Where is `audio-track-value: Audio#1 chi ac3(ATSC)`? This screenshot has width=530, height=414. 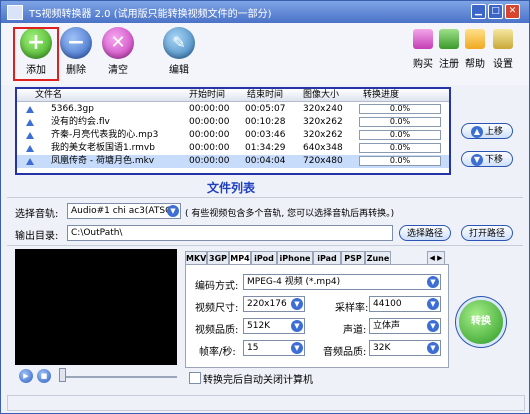
audio-track-value: Audio#1 chi ac3(ATSC) is located at coordinates (123, 211).